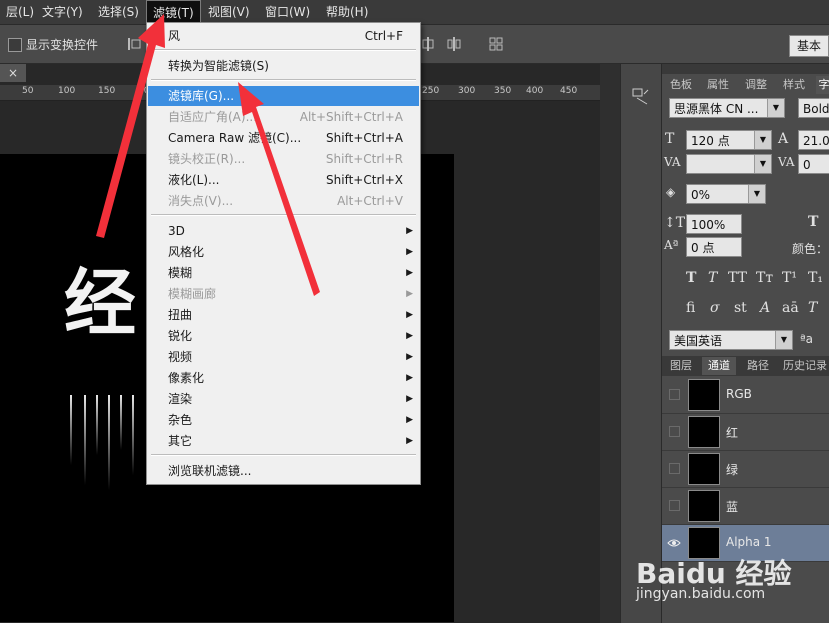  Describe the element at coordinates (283, 180) in the screenshot. I see `menu-item-liquify: 液化(L)... Shift+Ctrl+X` at that location.